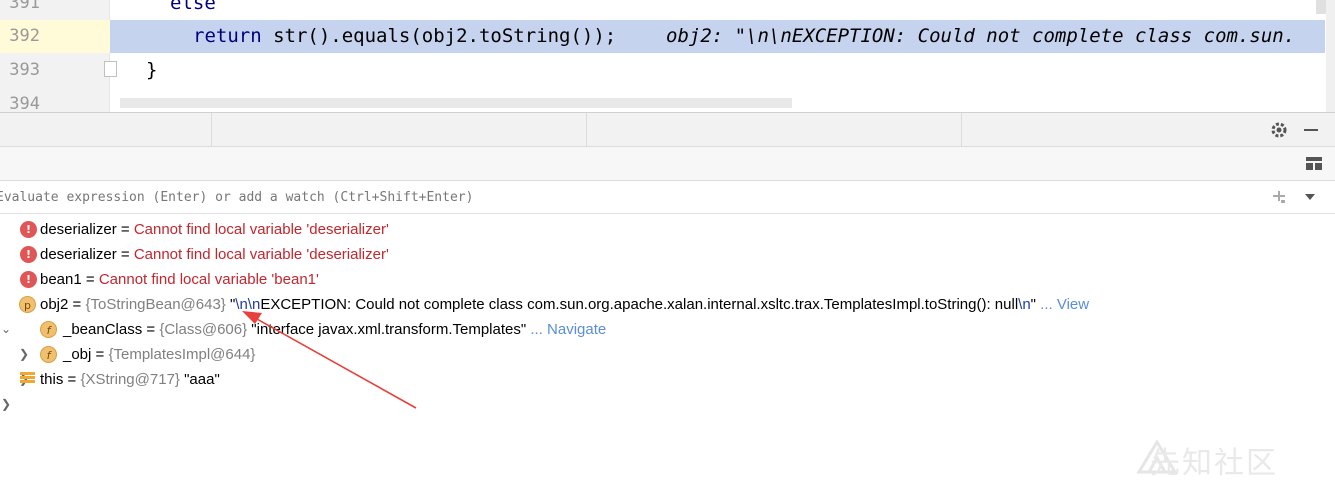  I want to click on navigate-link: ... Navigate, so click(566, 329).